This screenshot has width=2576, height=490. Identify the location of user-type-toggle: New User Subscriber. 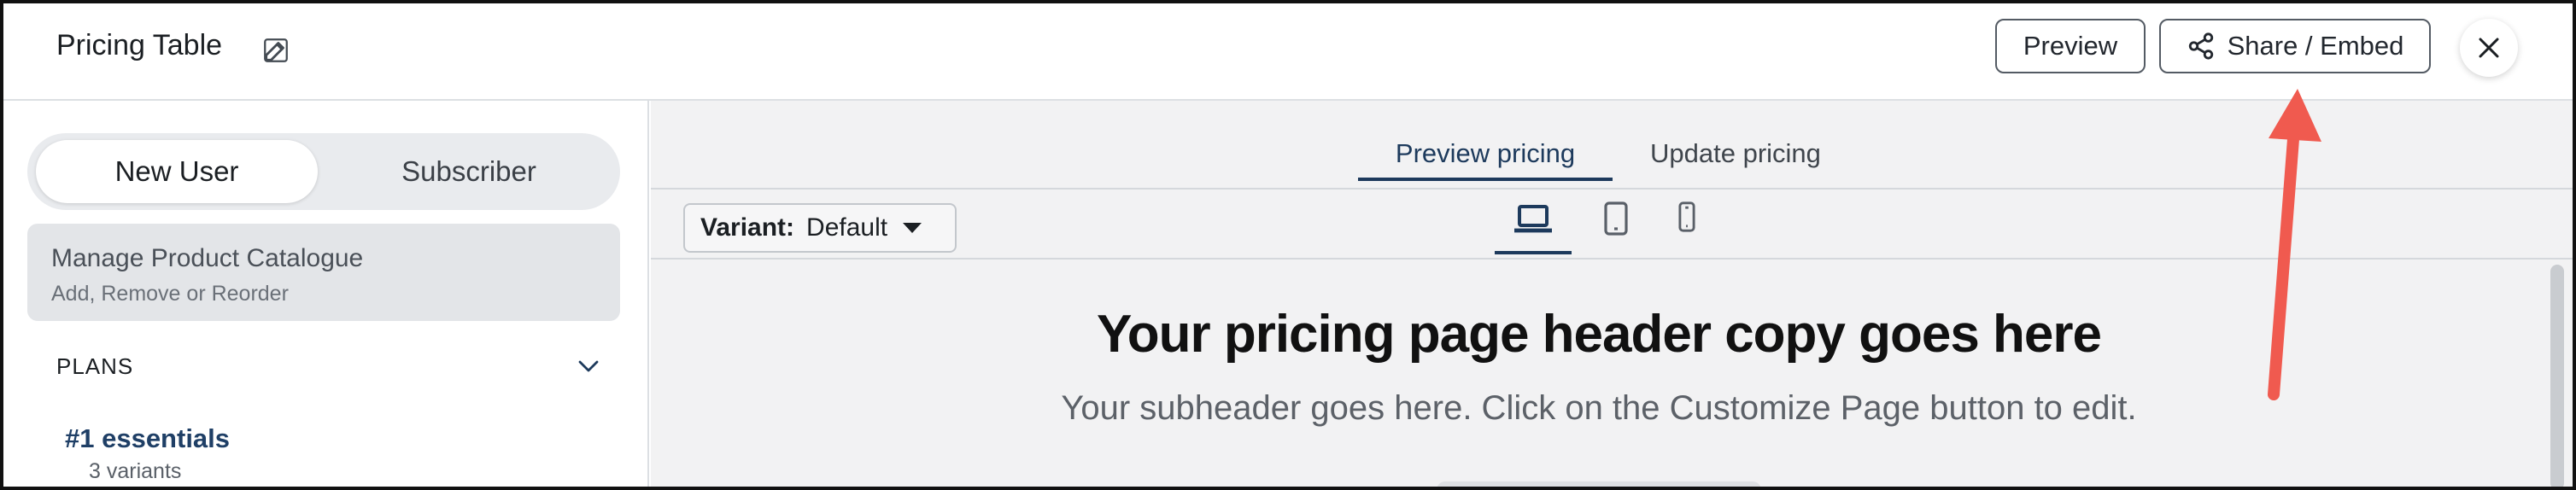
(323, 171).